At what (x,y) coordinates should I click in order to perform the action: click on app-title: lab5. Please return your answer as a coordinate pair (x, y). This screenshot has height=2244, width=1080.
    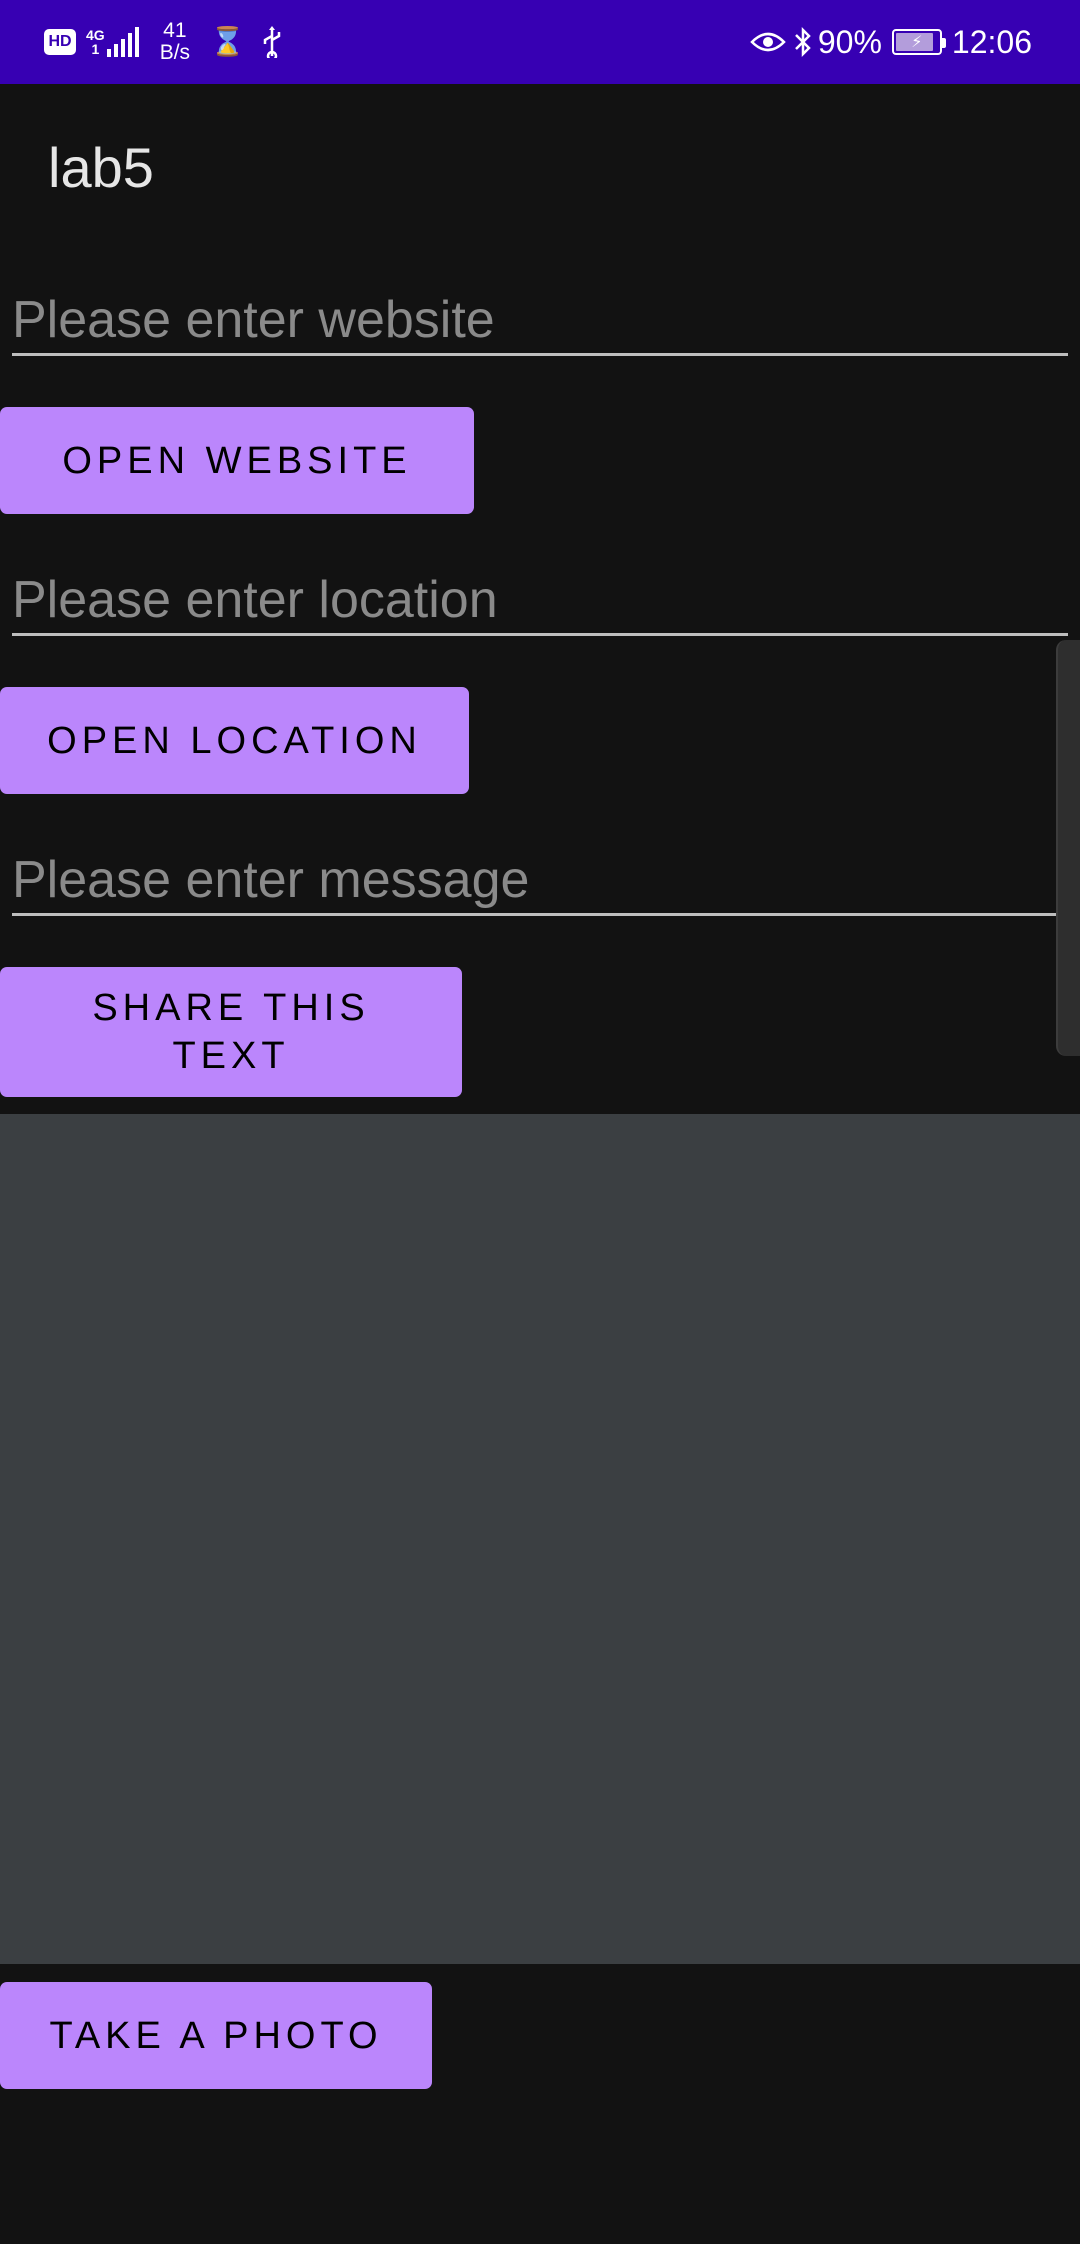
    Looking at the image, I should click on (101, 167).